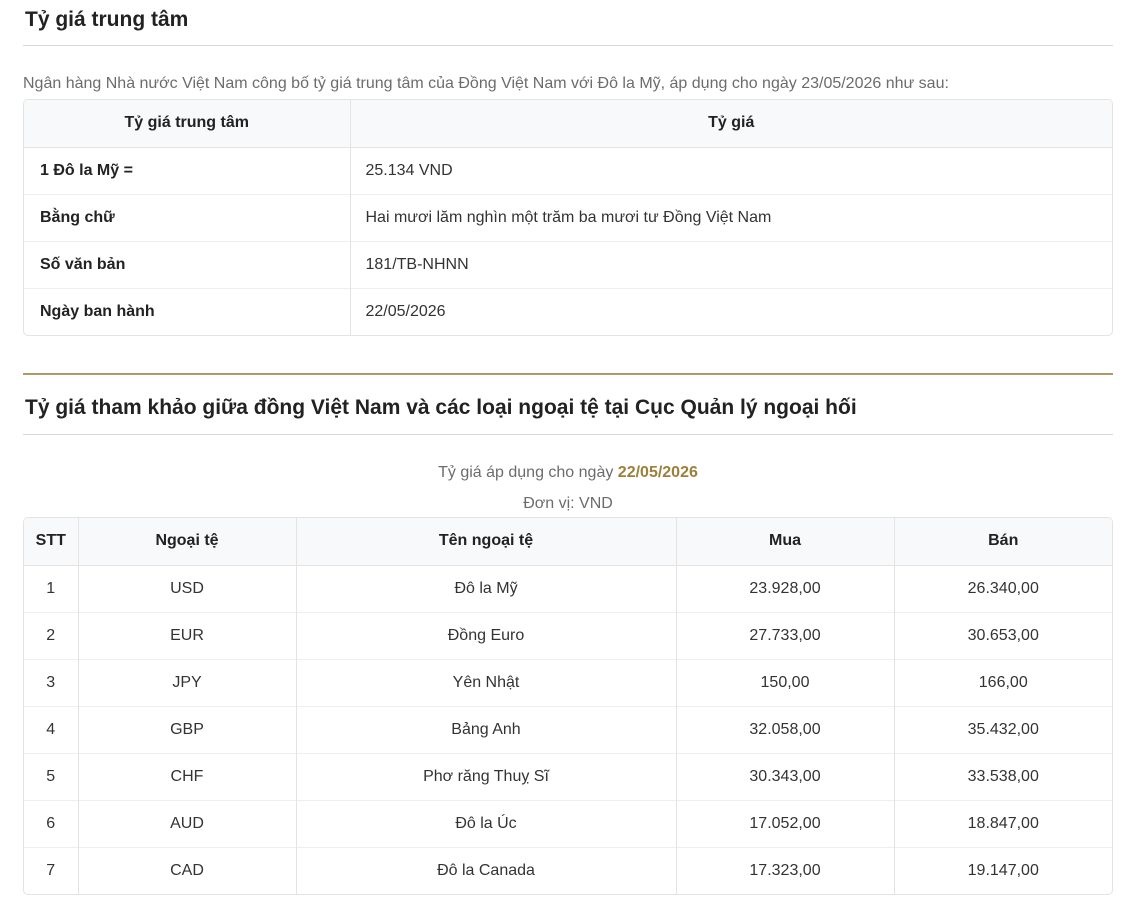  I want to click on cell-buy: 150,00, so click(784, 682).